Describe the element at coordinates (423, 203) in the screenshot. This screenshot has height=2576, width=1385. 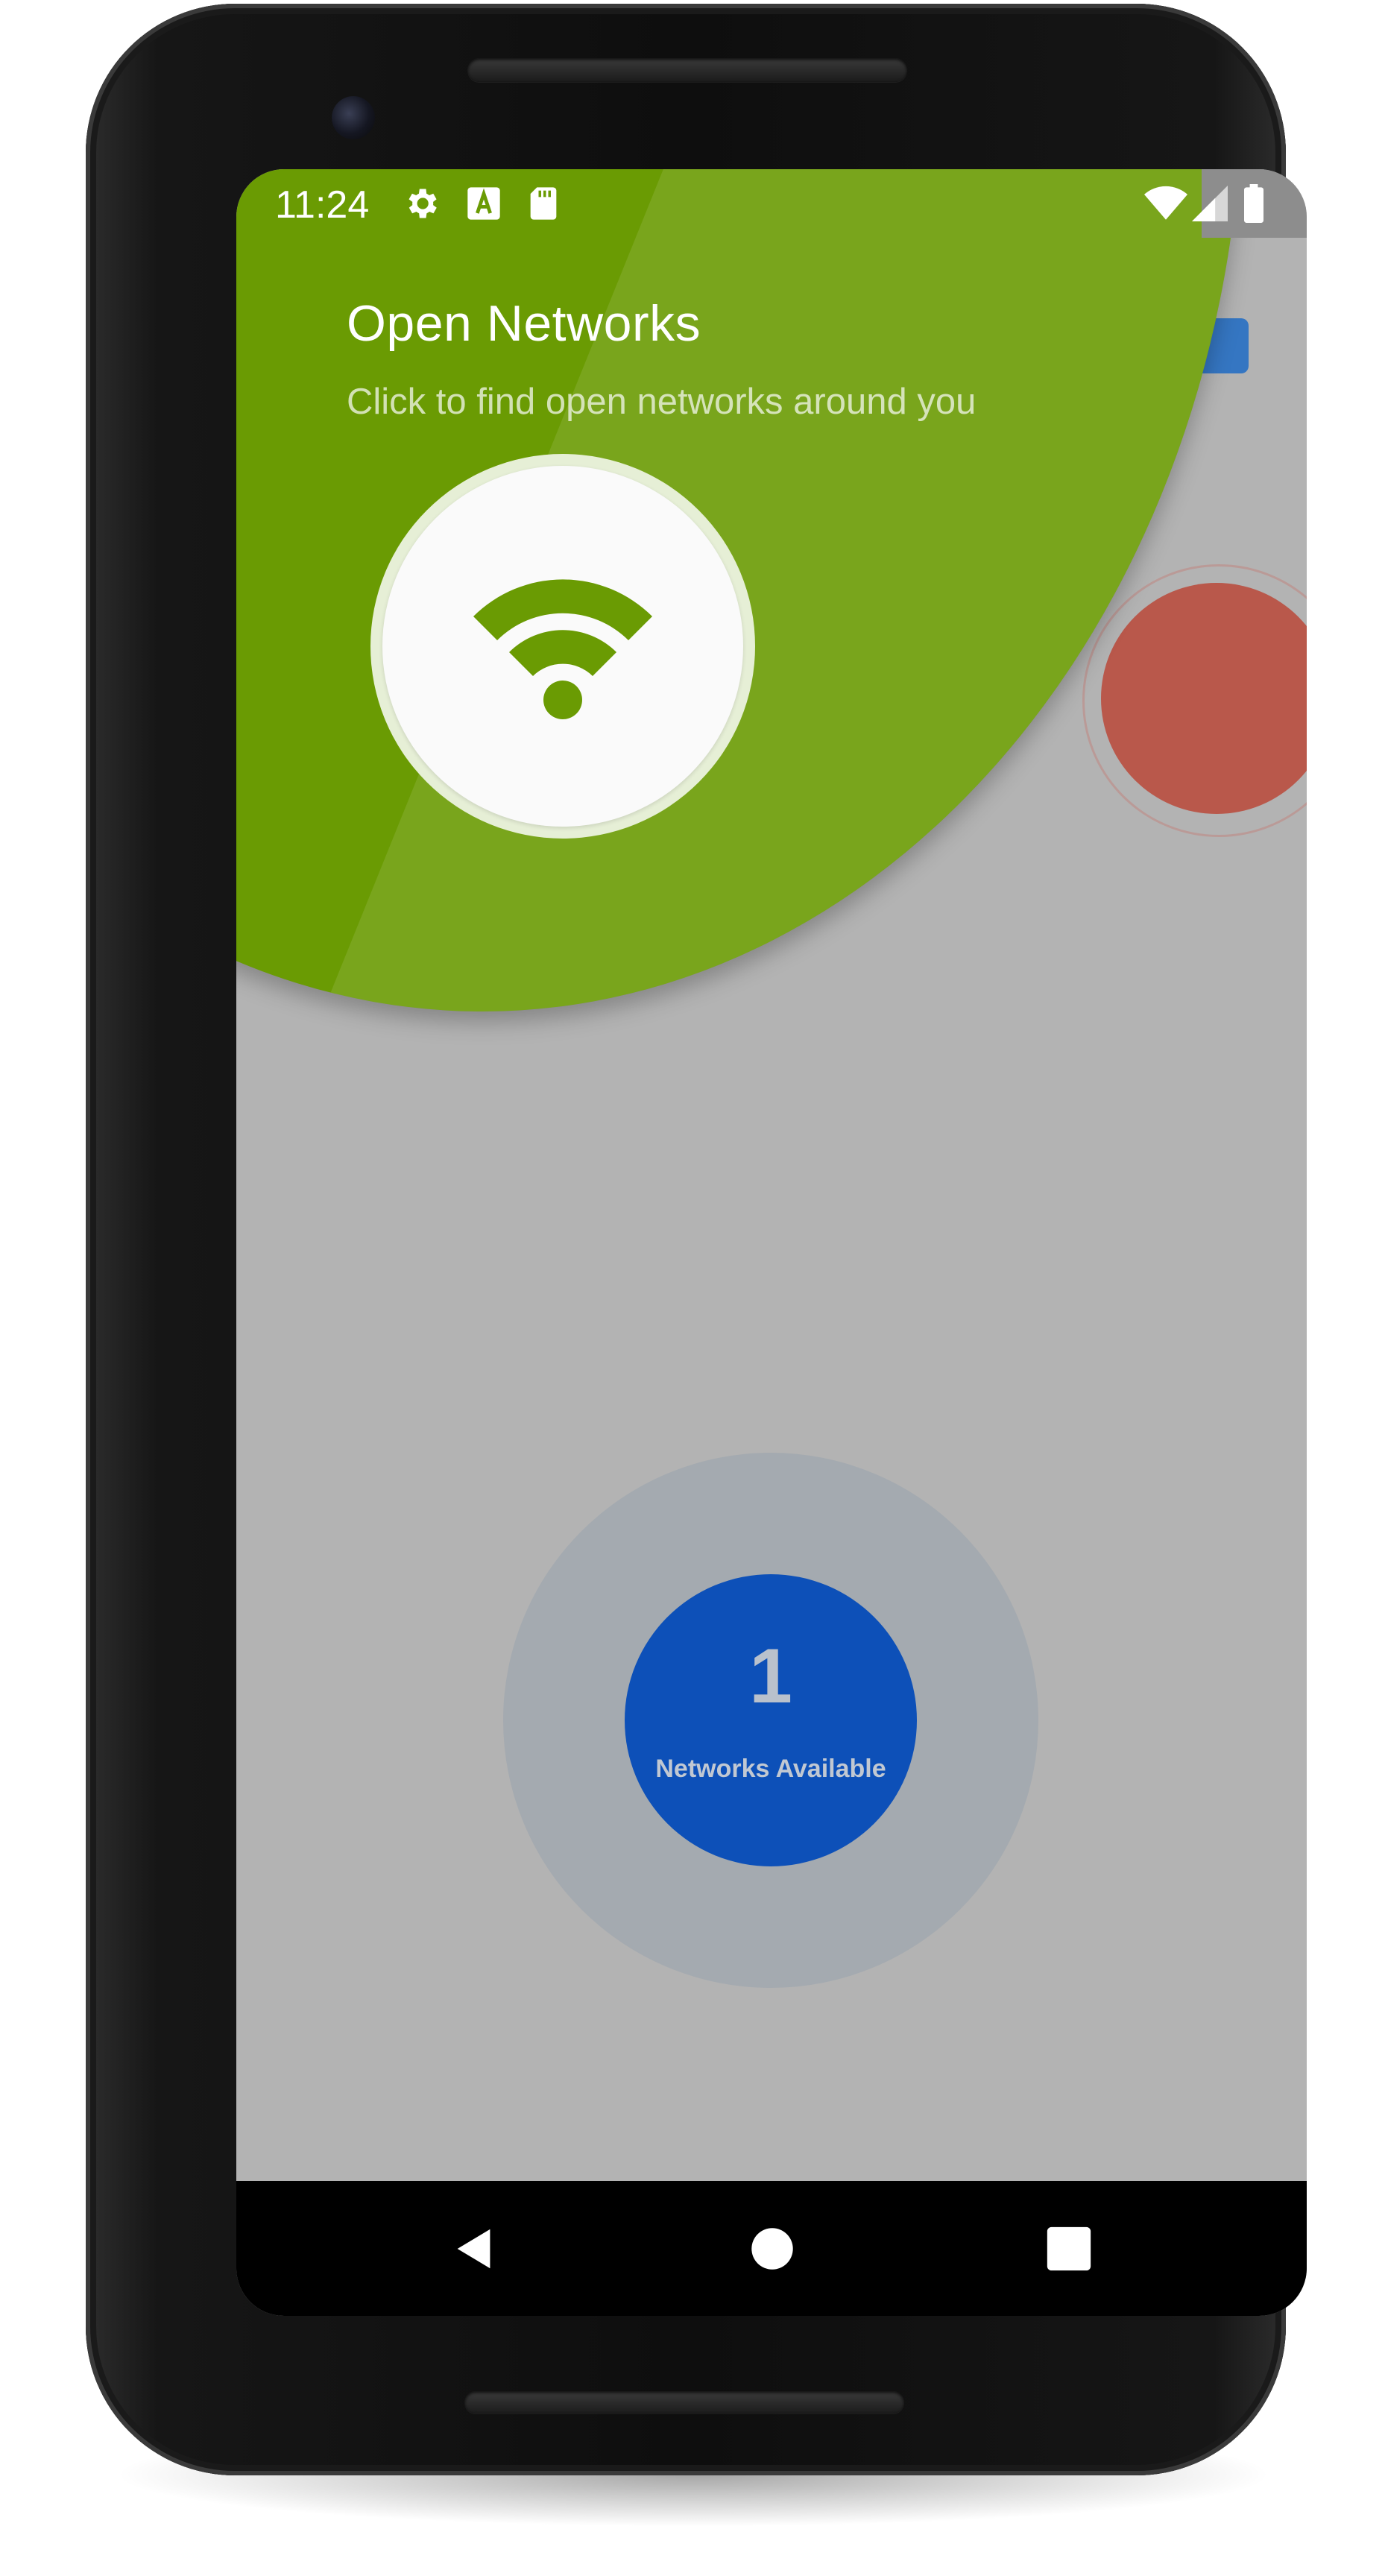
I see `gear-icon` at that location.